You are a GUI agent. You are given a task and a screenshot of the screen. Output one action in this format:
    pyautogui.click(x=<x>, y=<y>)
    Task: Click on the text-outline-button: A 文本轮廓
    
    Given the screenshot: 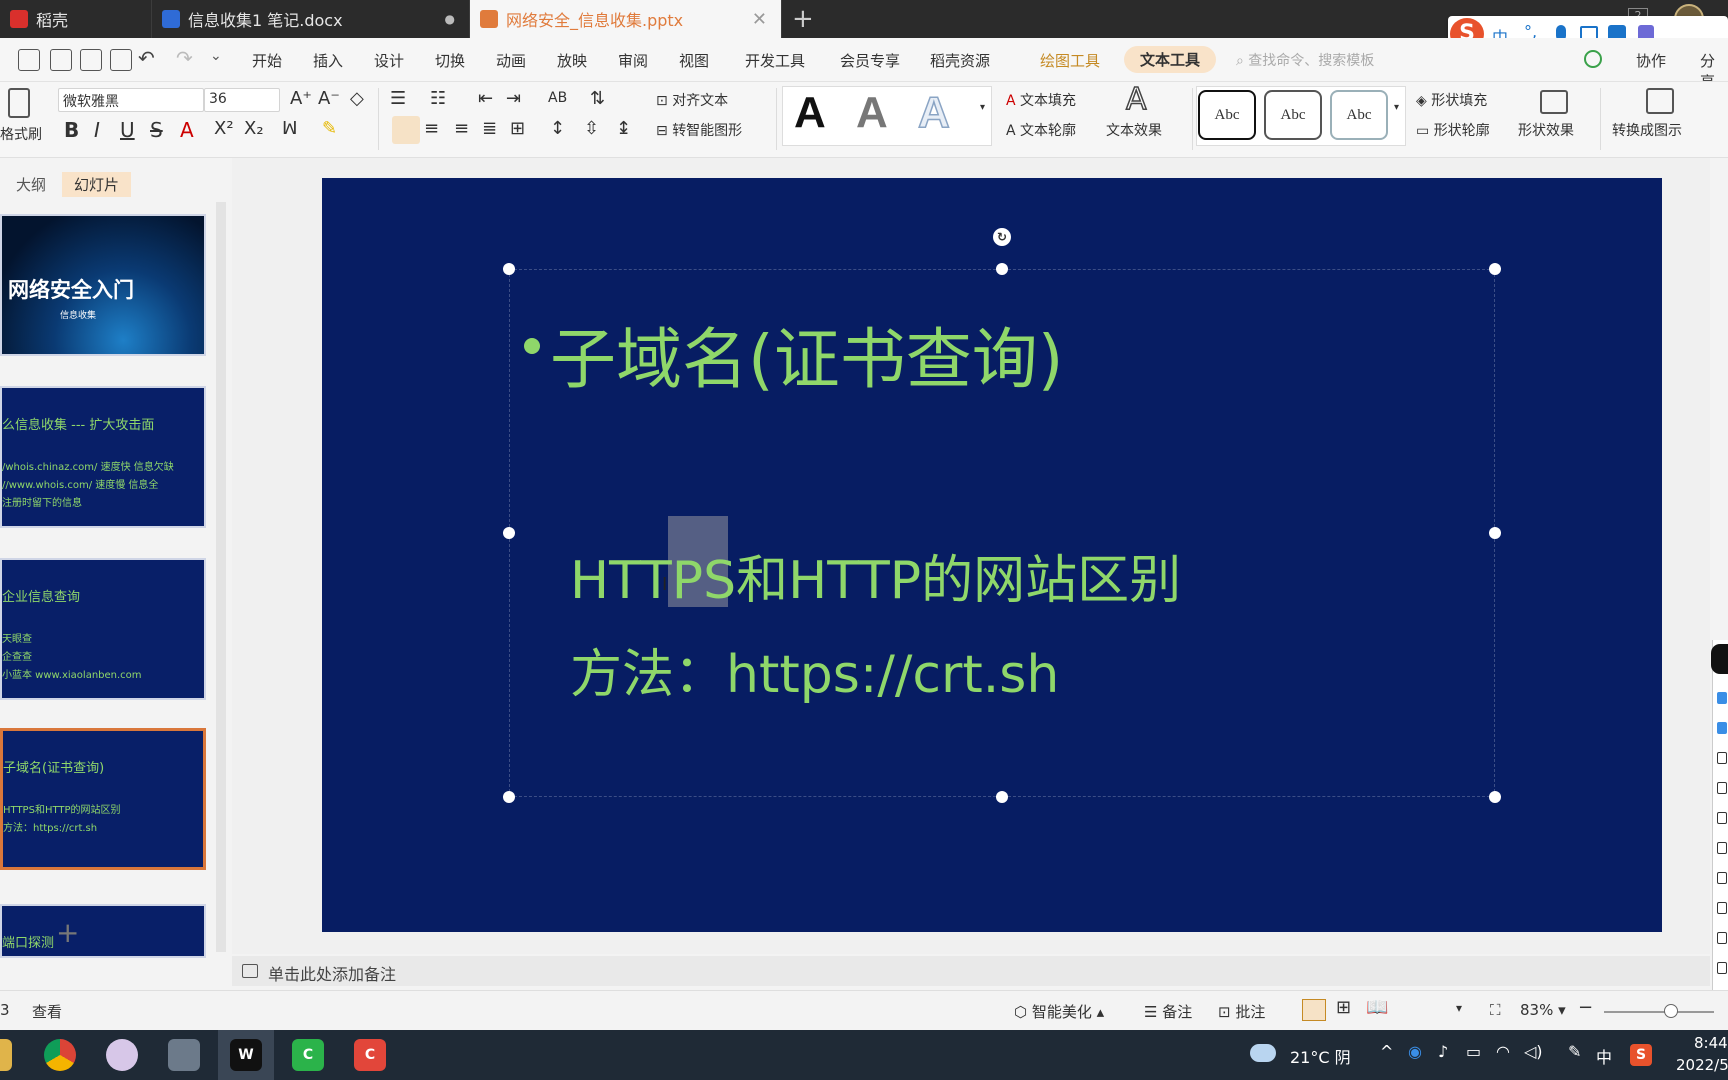 What is the action you would take?
    pyautogui.click(x=1041, y=130)
    